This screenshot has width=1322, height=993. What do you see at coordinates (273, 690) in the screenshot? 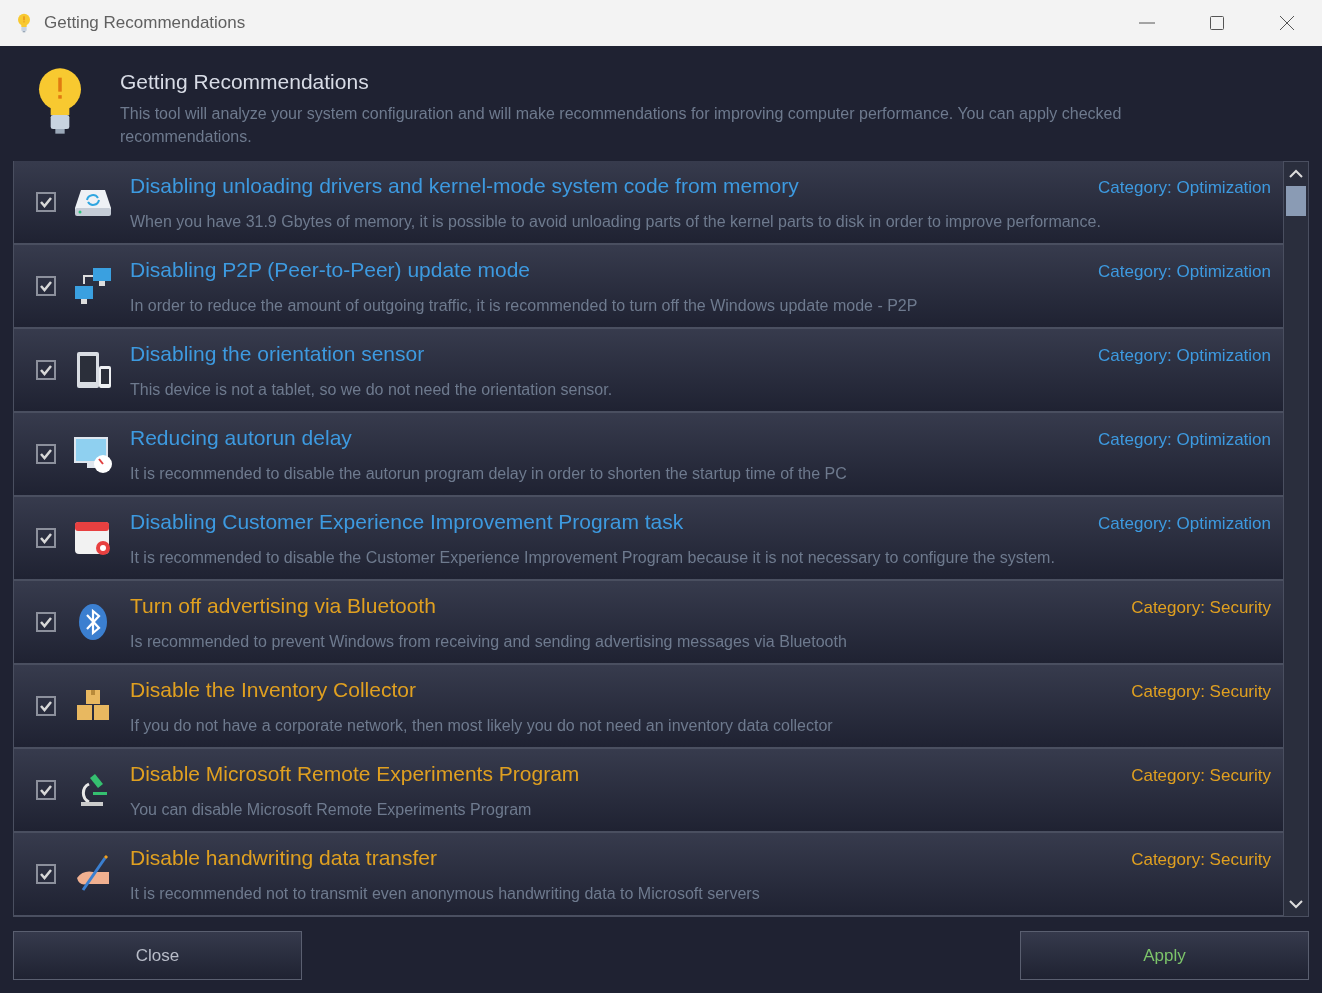
I see `recommendation-title: Disable the Inventory Collector` at bounding box center [273, 690].